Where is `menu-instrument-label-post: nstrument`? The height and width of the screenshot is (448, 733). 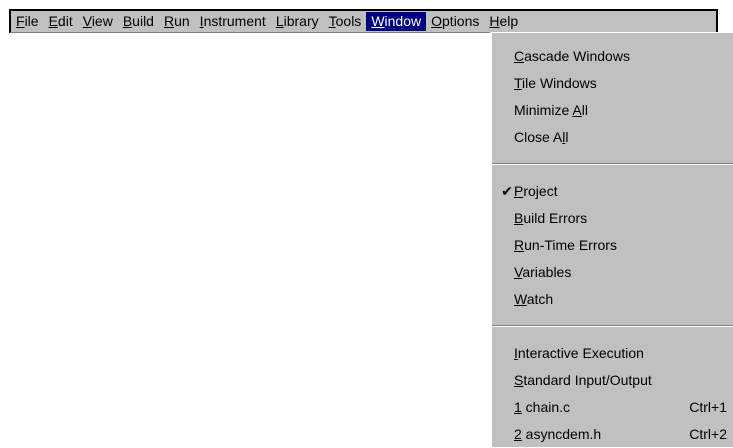 menu-instrument-label-post: nstrument is located at coordinates (234, 21).